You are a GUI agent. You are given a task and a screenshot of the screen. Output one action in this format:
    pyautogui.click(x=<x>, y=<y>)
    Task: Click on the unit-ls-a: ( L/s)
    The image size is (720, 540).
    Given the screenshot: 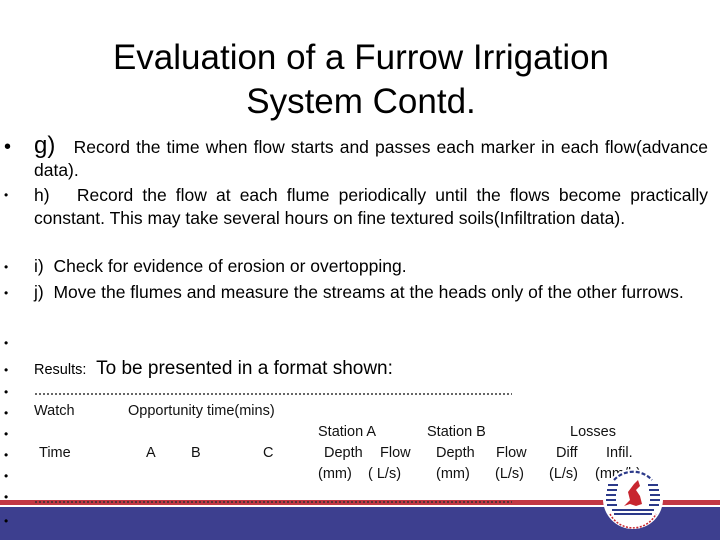 What is the action you would take?
    pyautogui.click(x=385, y=474)
    